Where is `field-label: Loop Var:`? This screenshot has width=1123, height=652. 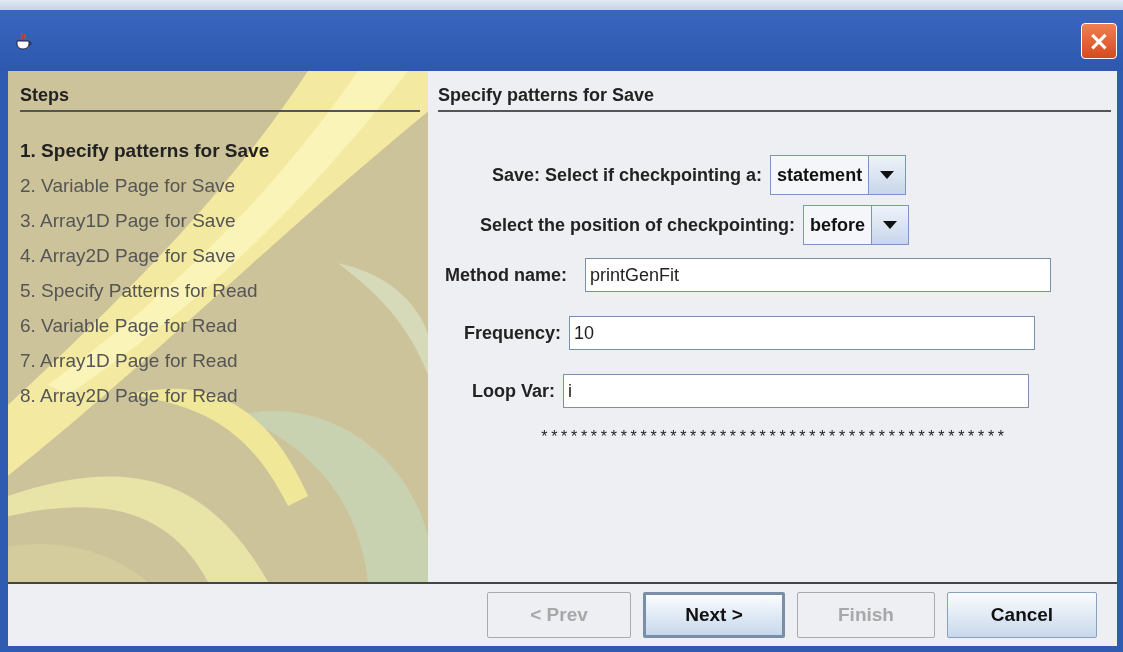
field-label: Loop Var: is located at coordinates (513, 391).